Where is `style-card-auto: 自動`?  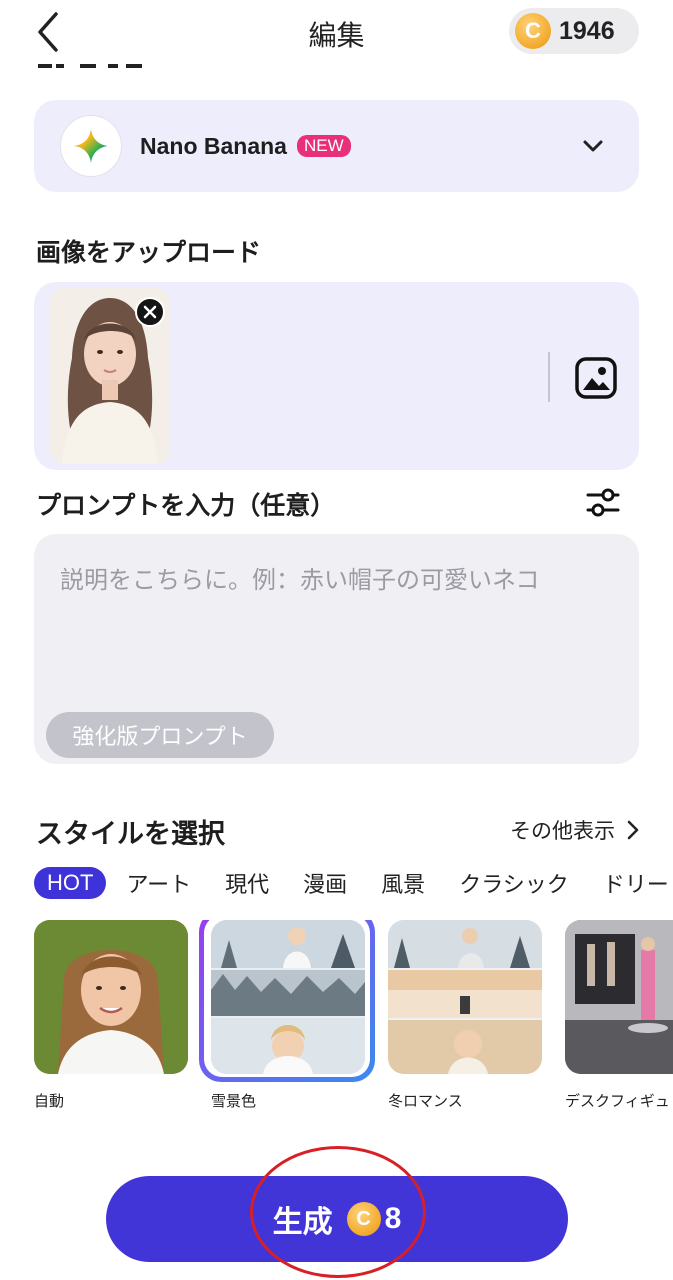 style-card-auto: 自動 is located at coordinates (111, 1015).